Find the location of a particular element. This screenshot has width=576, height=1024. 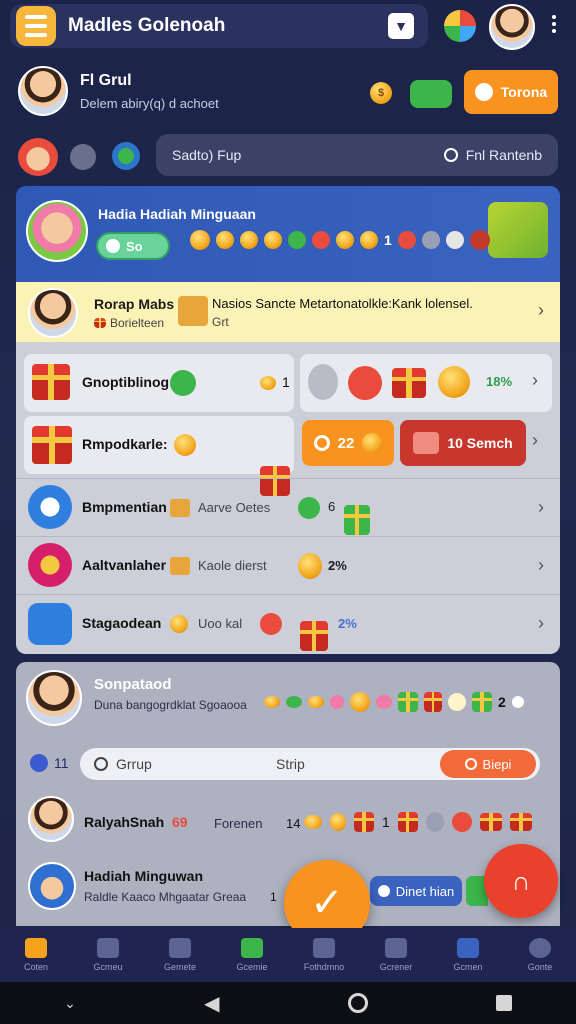

nav-item-groups: Gcrener is located at coordinates (396, 955).